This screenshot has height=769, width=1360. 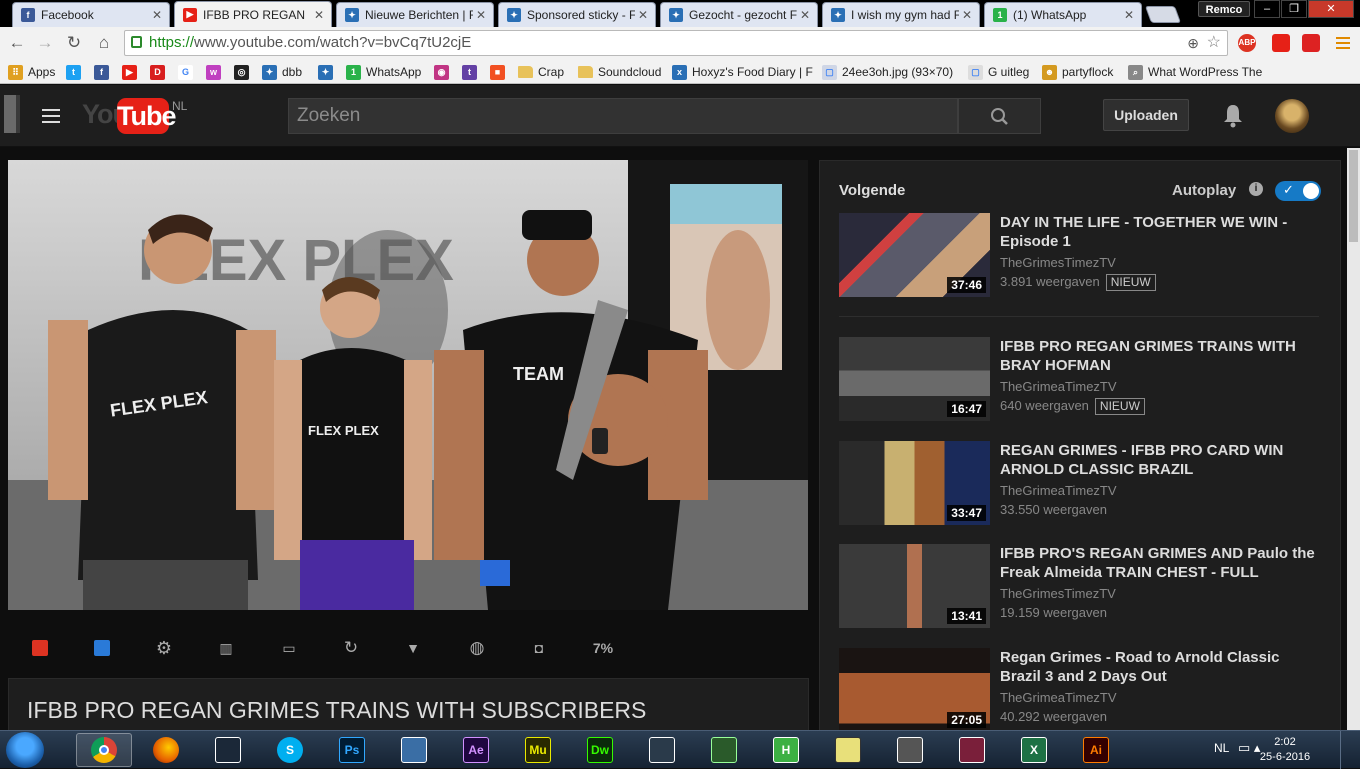 What do you see at coordinates (282, 72) in the screenshot?
I see `bookmark-item: ✦ dbb` at bounding box center [282, 72].